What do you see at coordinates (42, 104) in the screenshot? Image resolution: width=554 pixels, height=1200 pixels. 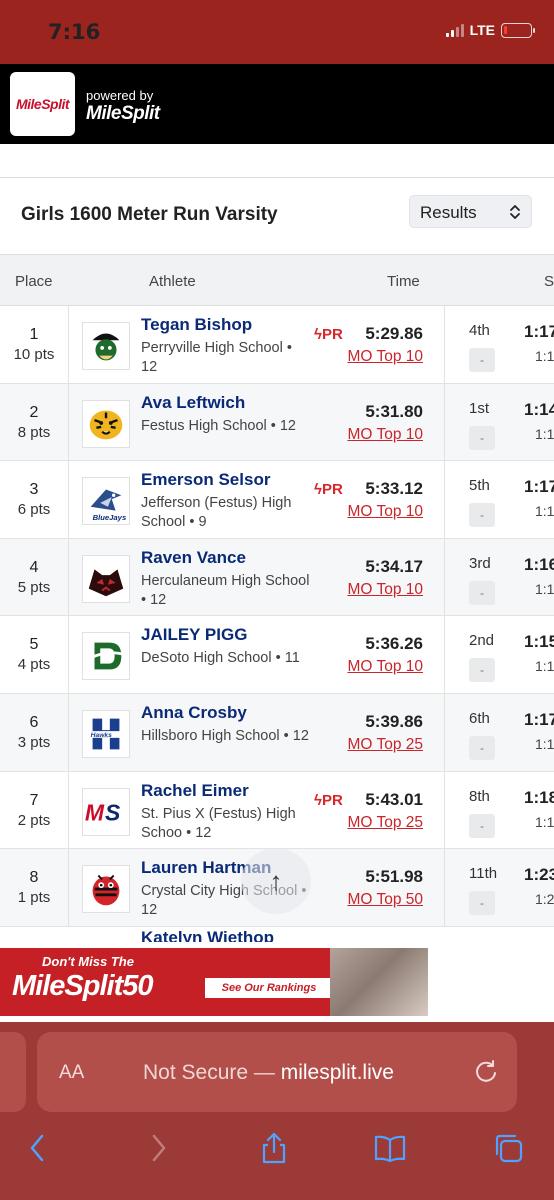 I see `milesplit-logo: MileSplit` at bounding box center [42, 104].